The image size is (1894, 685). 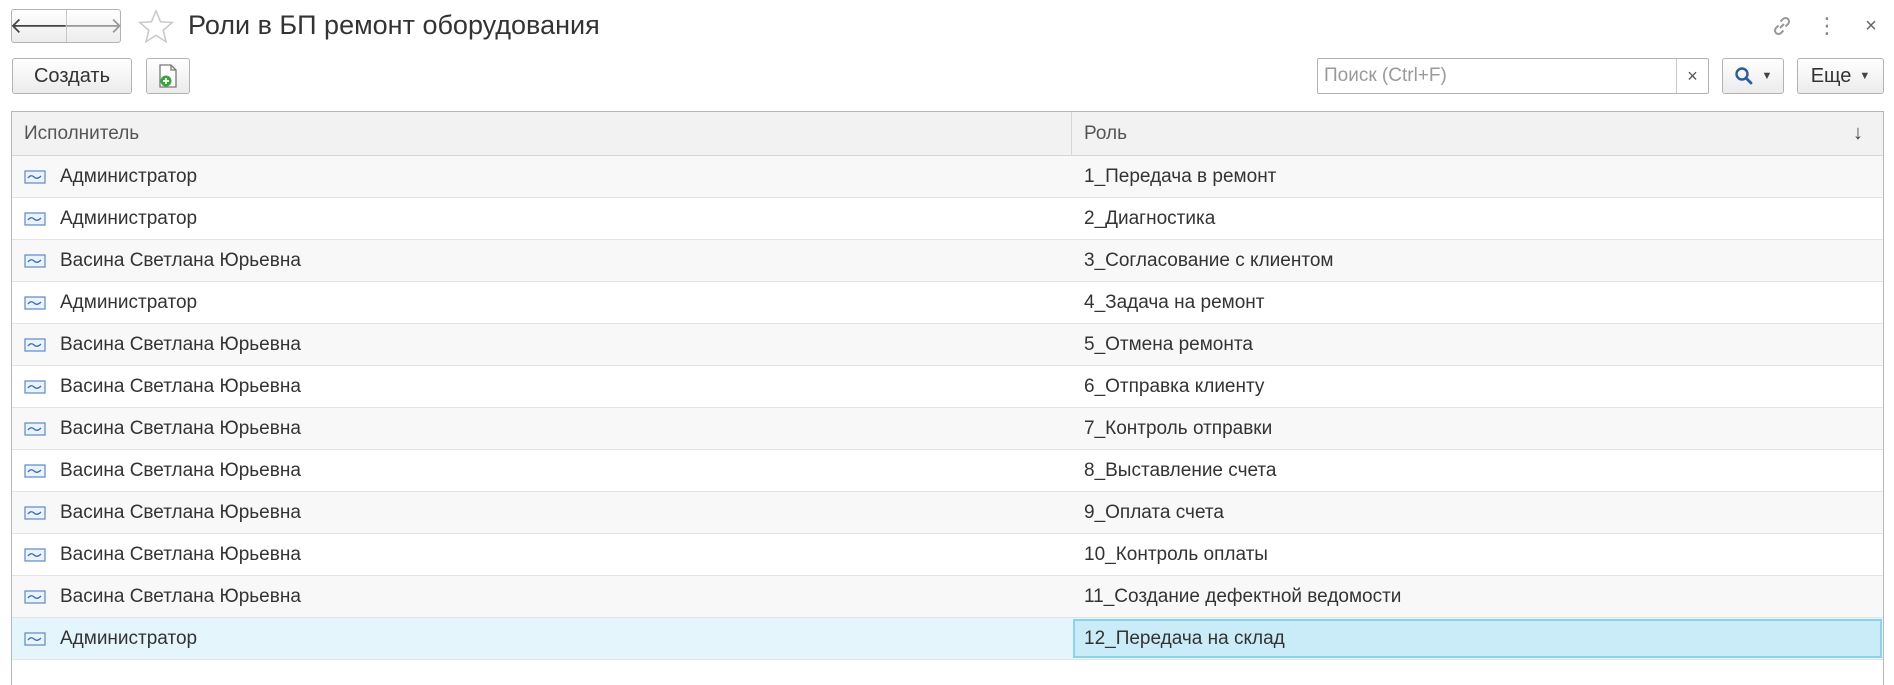 I want to click on add-copy-button, so click(x=168, y=76).